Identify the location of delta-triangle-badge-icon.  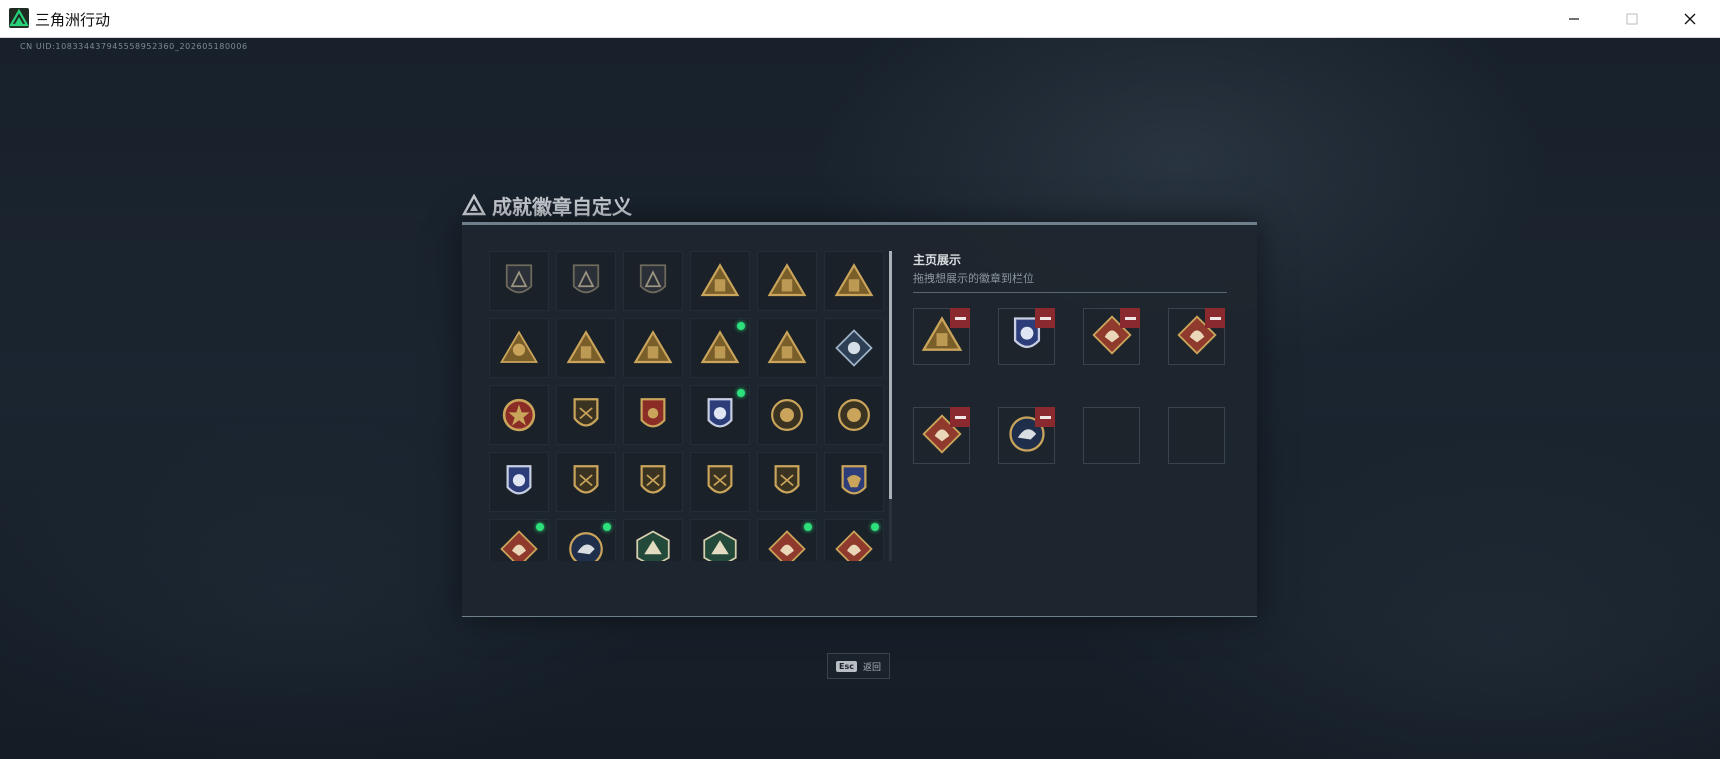
(519, 281).